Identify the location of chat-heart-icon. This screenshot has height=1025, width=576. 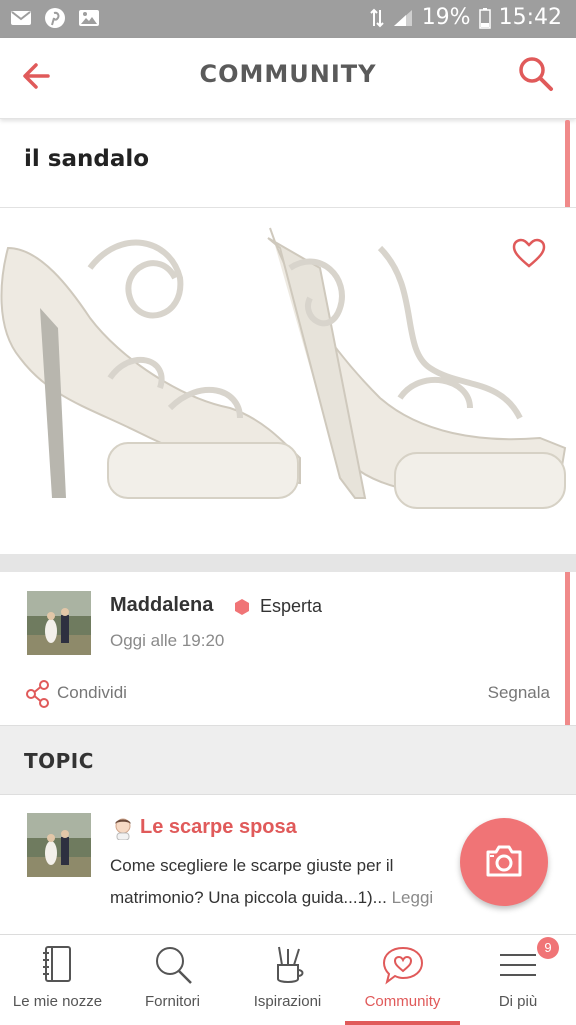
(402, 965).